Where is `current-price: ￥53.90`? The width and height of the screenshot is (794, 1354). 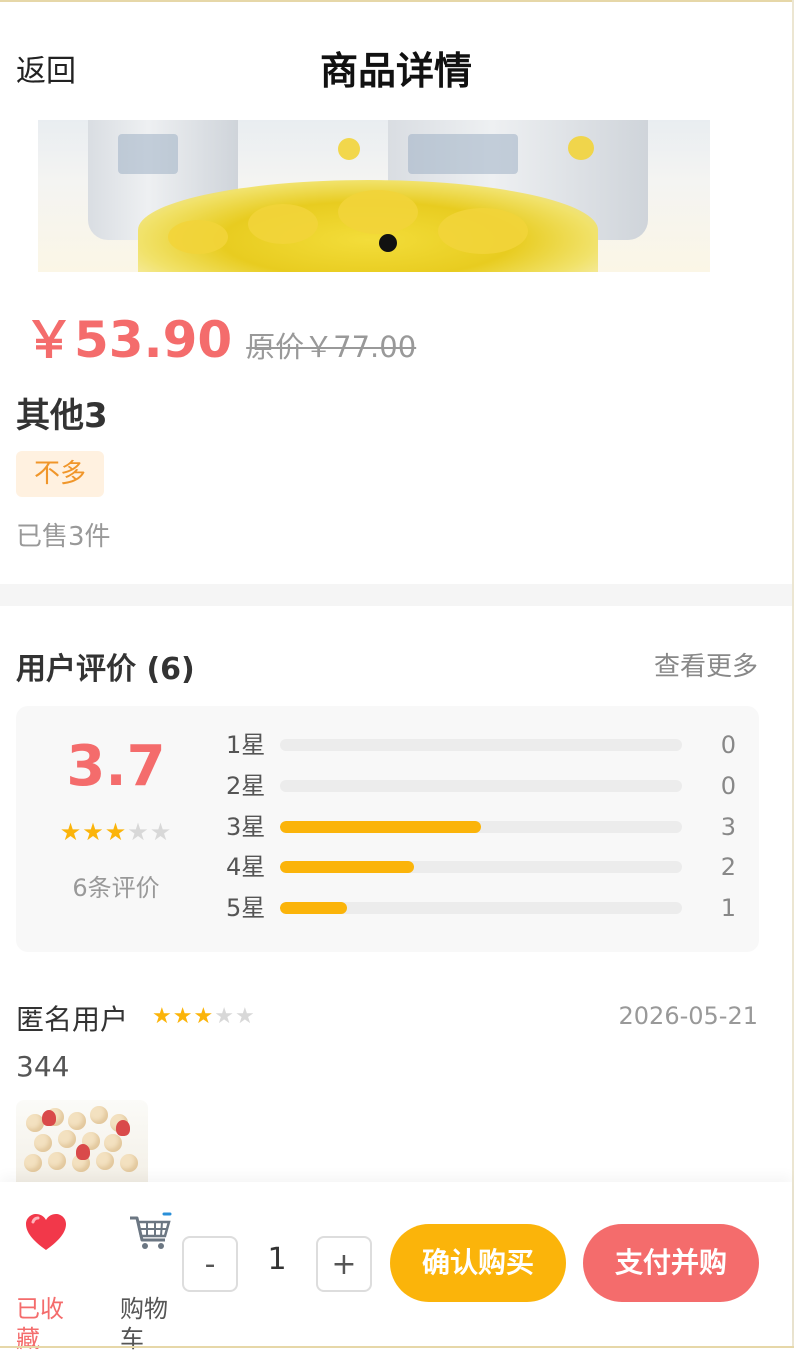
current-price: ￥53.90 is located at coordinates (128, 340).